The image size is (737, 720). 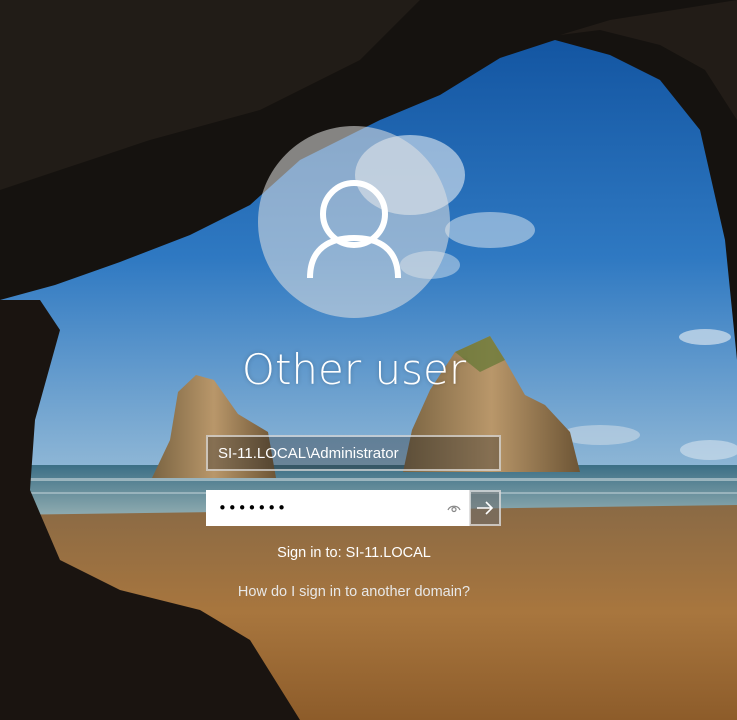 I want to click on password-input, so click(x=323, y=508).